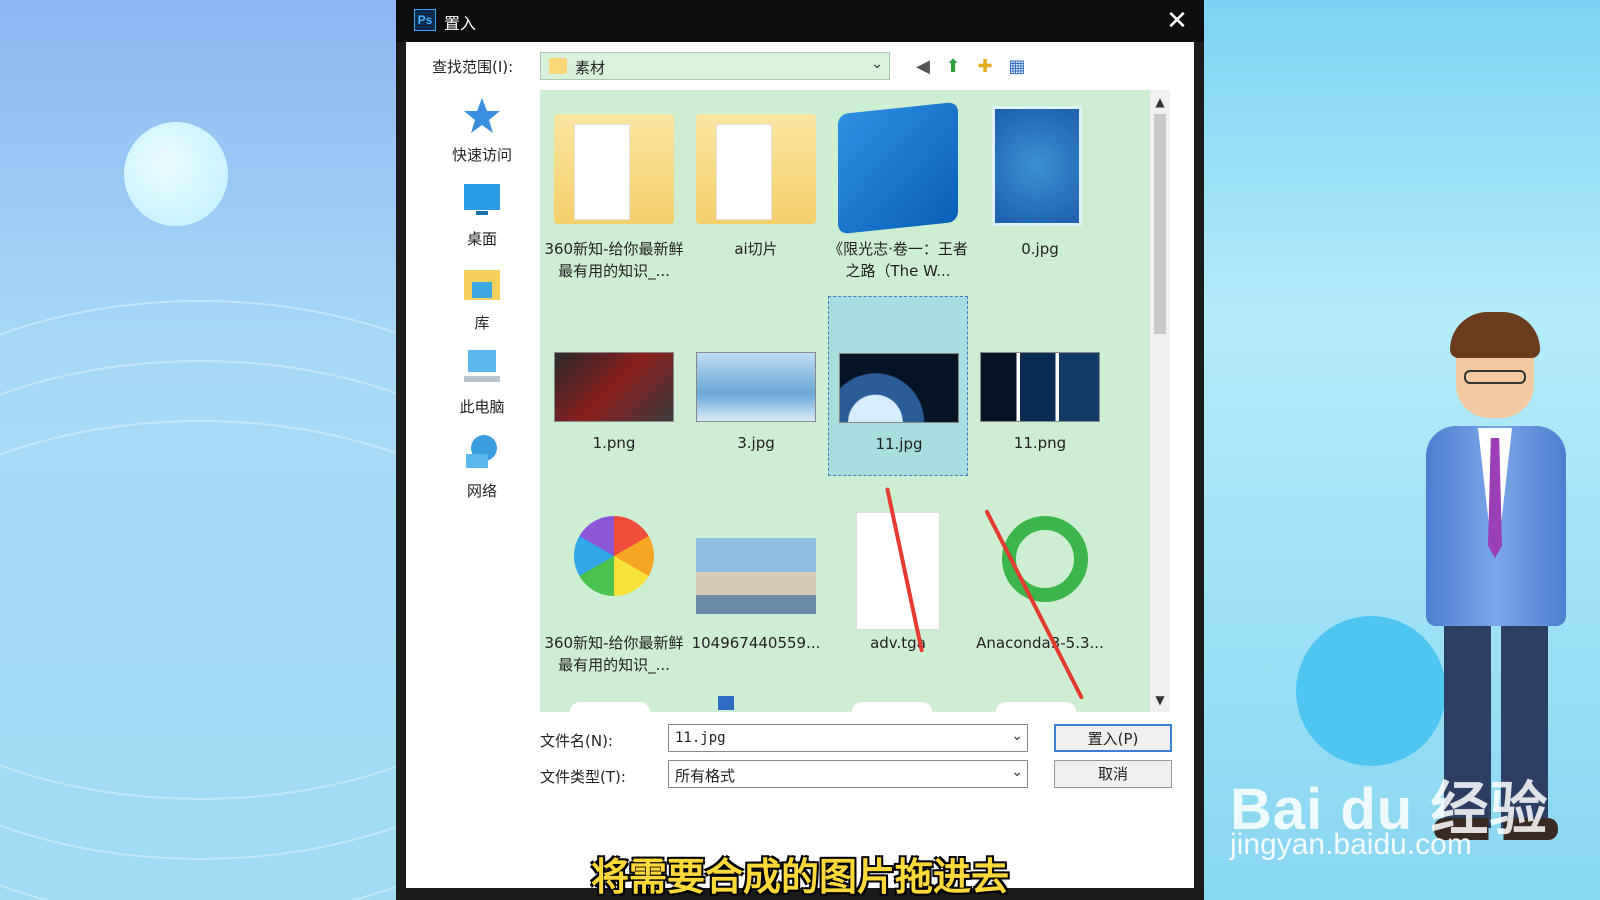 The image size is (1600, 900). What do you see at coordinates (1040, 249) in the screenshot?
I see `file-name: 0.jpg` at bounding box center [1040, 249].